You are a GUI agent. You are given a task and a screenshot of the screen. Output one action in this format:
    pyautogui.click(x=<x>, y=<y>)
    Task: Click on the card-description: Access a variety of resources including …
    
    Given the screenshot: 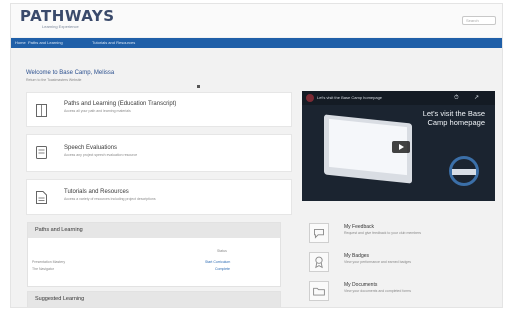 What is the action you would take?
    pyautogui.click(x=110, y=199)
    